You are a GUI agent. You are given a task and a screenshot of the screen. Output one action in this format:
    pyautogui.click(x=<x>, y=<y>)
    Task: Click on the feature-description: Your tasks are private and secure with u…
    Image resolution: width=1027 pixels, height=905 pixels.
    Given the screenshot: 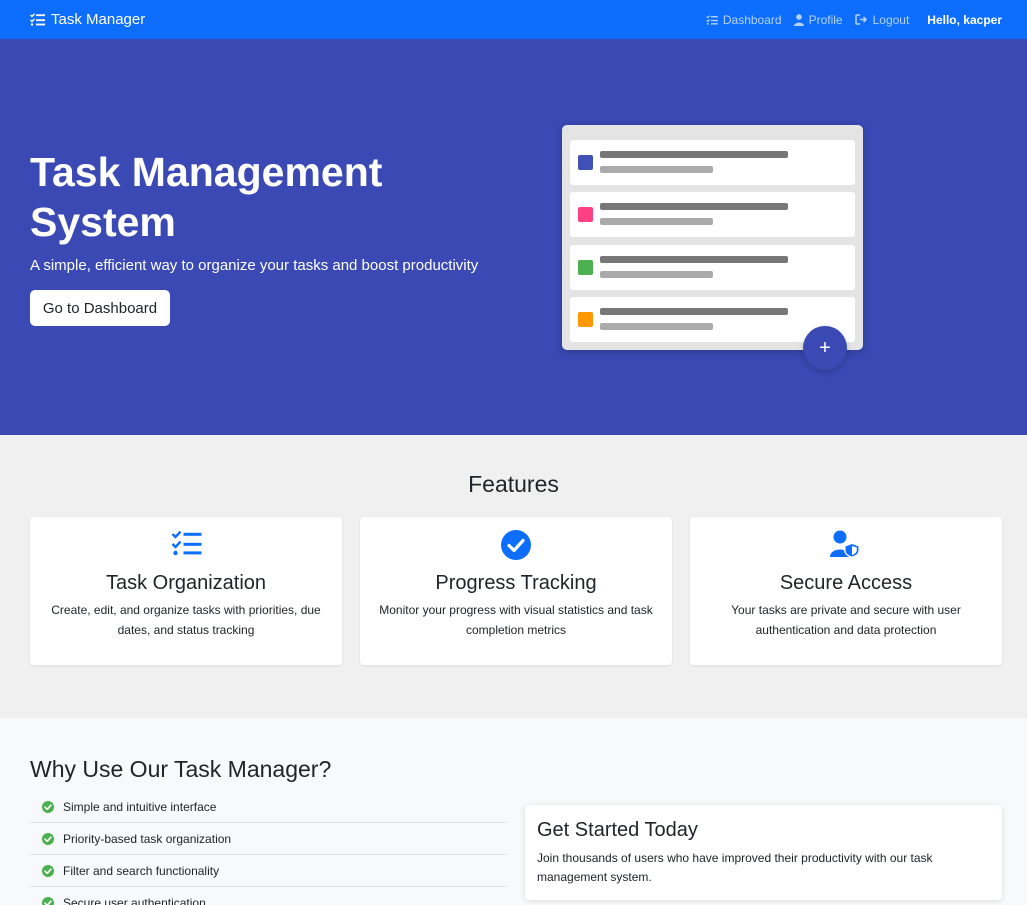 What is the action you would take?
    pyautogui.click(x=846, y=620)
    